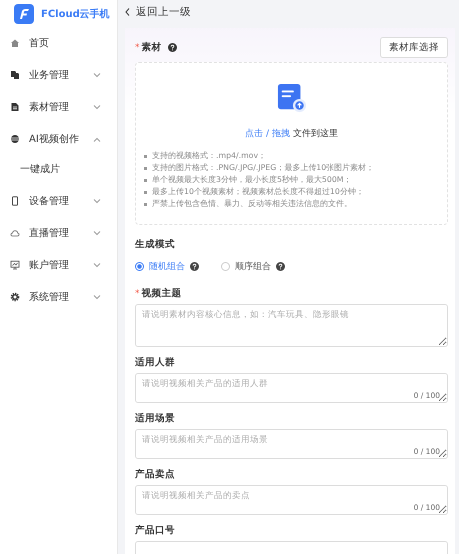 The image size is (459, 554). Describe the element at coordinates (267, 133) in the screenshot. I see `upload-link: 点击 / 拖拽` at that location.